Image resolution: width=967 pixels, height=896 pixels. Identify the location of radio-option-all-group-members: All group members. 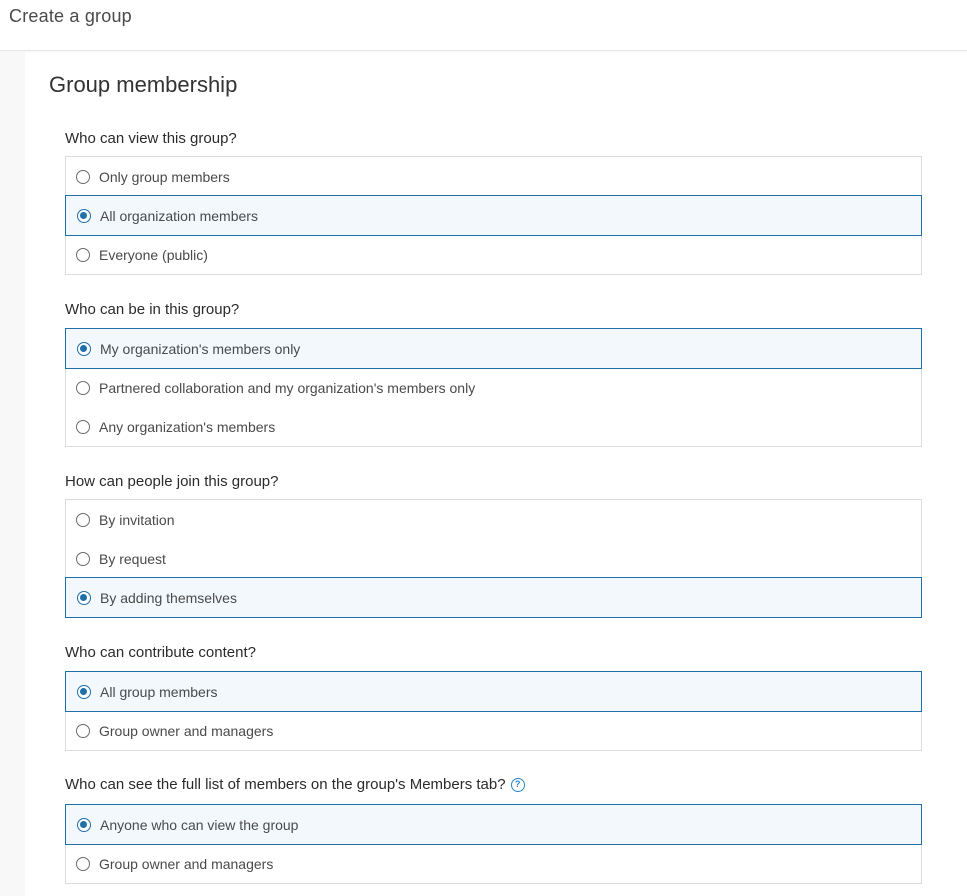
(493, 691).